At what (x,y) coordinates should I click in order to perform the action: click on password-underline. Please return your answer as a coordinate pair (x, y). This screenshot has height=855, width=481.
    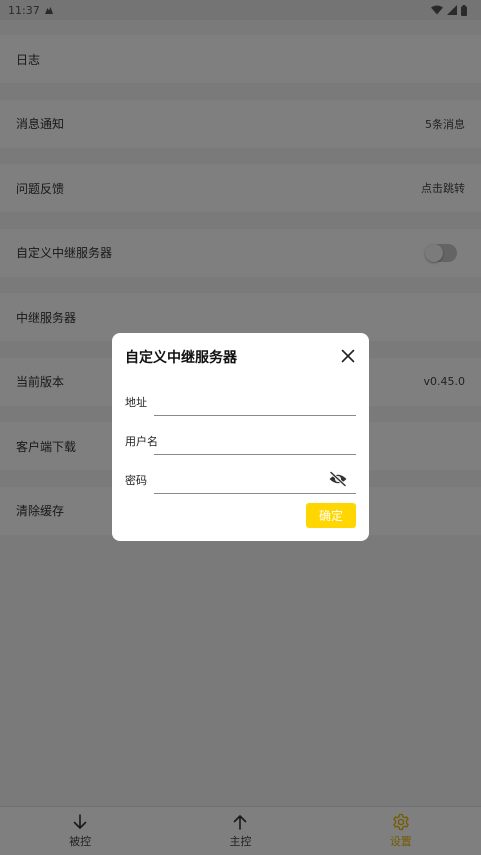
    Looking at the image, I should click on (255, 493).